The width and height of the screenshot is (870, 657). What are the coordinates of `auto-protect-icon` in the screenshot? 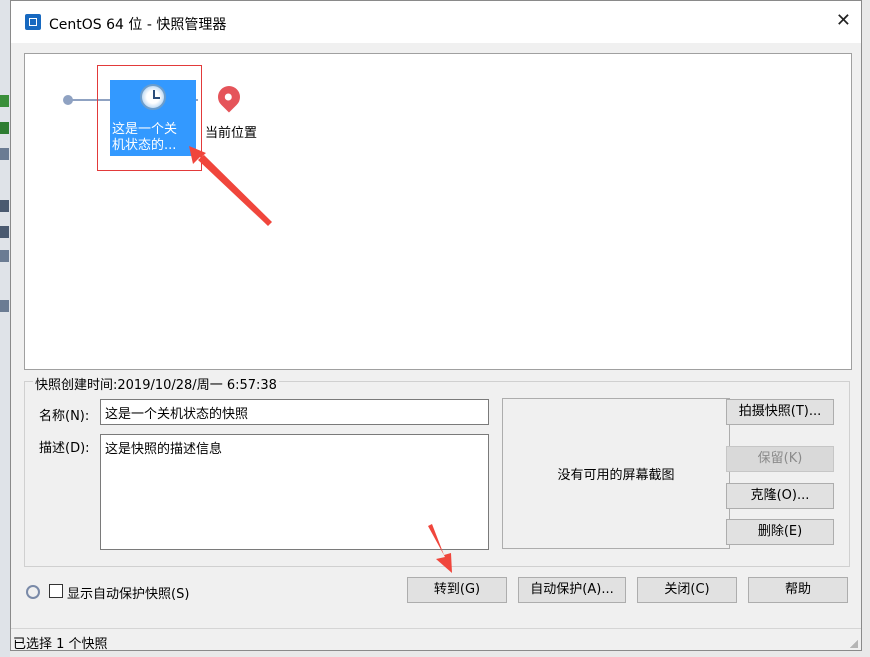 It's located at (33, 592).